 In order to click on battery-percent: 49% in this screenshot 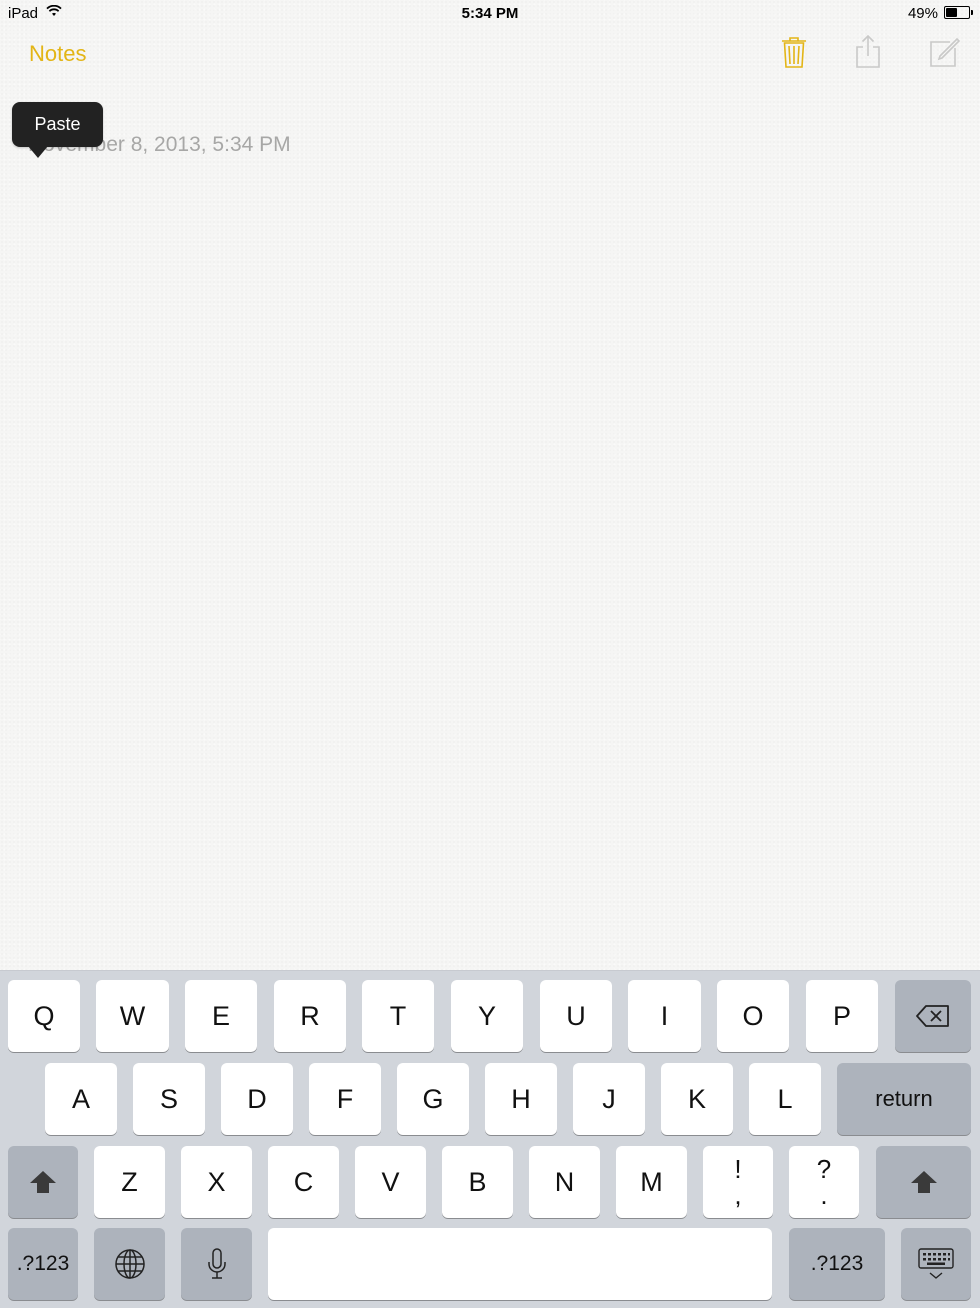, I will do `click(922, 13)`.